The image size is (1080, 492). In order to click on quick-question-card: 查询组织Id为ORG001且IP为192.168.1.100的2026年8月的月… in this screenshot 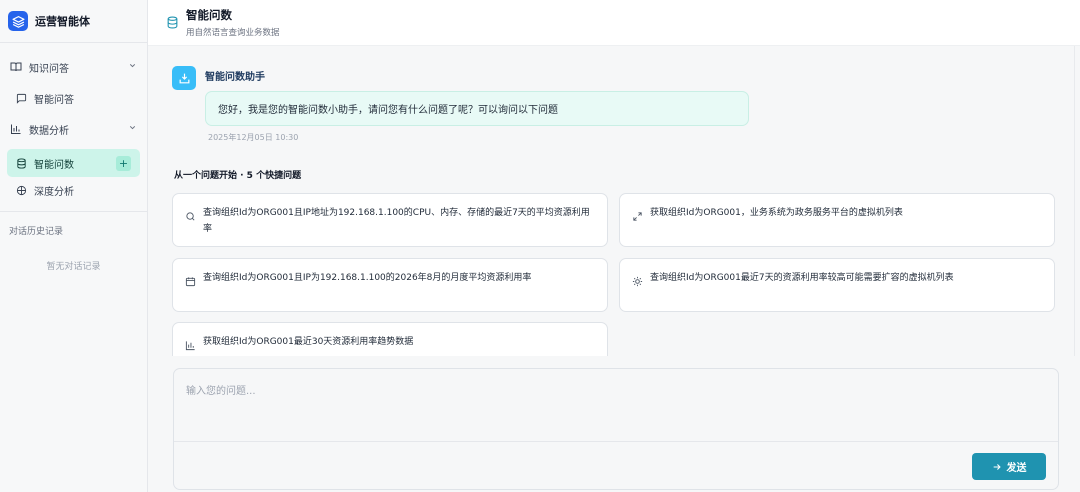, I will do `click(390, 285)`.